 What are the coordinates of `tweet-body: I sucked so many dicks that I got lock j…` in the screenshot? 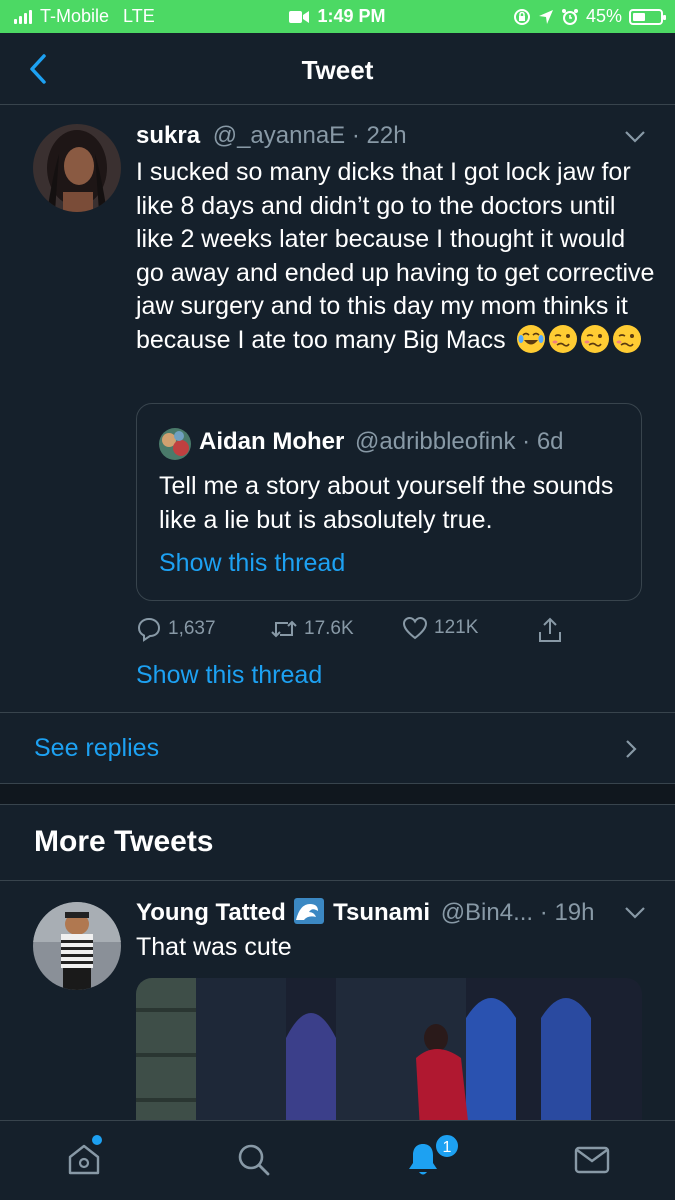 It's located at (395, 256).